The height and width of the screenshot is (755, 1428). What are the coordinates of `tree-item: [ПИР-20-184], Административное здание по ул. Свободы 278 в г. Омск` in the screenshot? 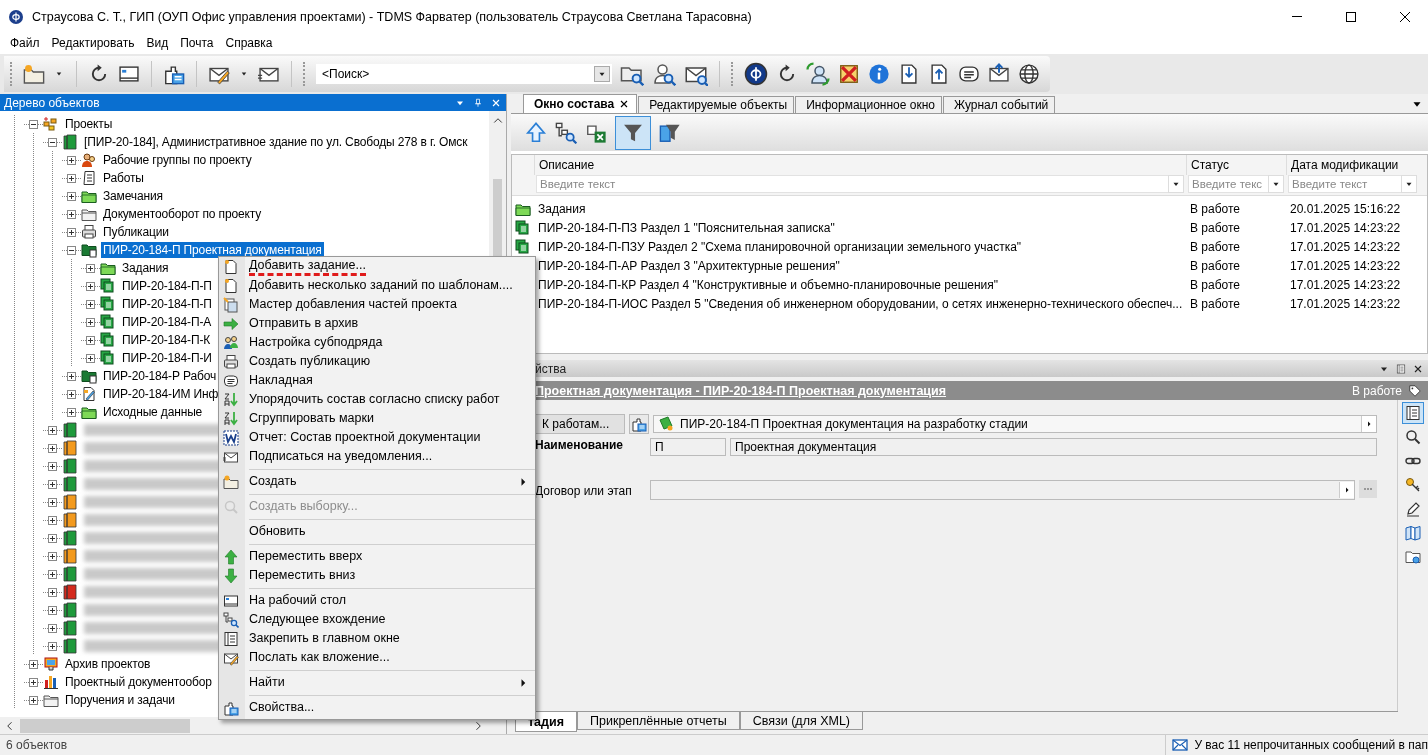 It's located at (276, 142).